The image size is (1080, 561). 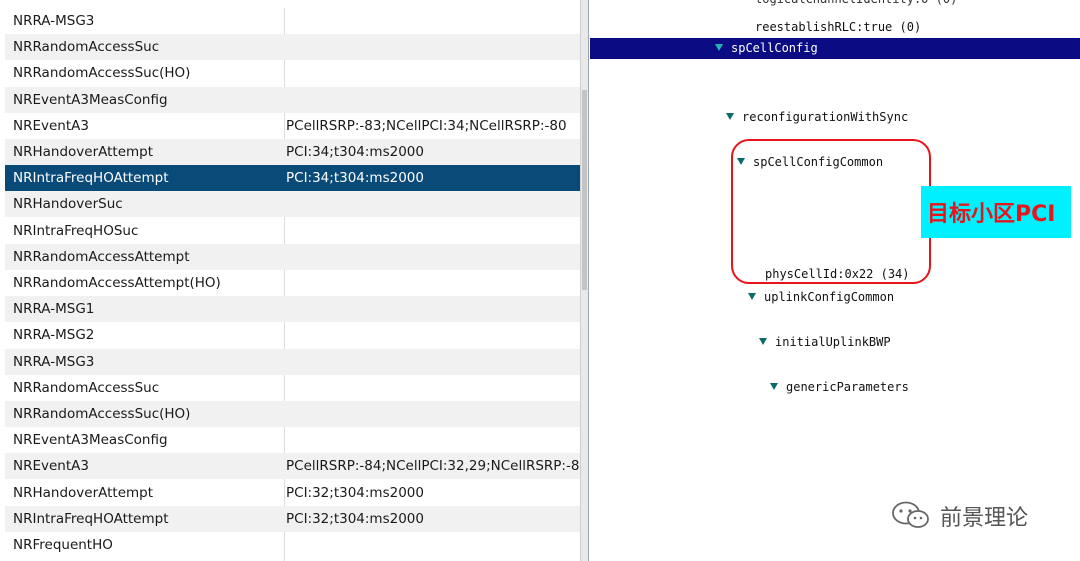 What do you see at coordinates (831, 211) in the screenshot?
I see `highlight-box` at bounding box center [831, 211].